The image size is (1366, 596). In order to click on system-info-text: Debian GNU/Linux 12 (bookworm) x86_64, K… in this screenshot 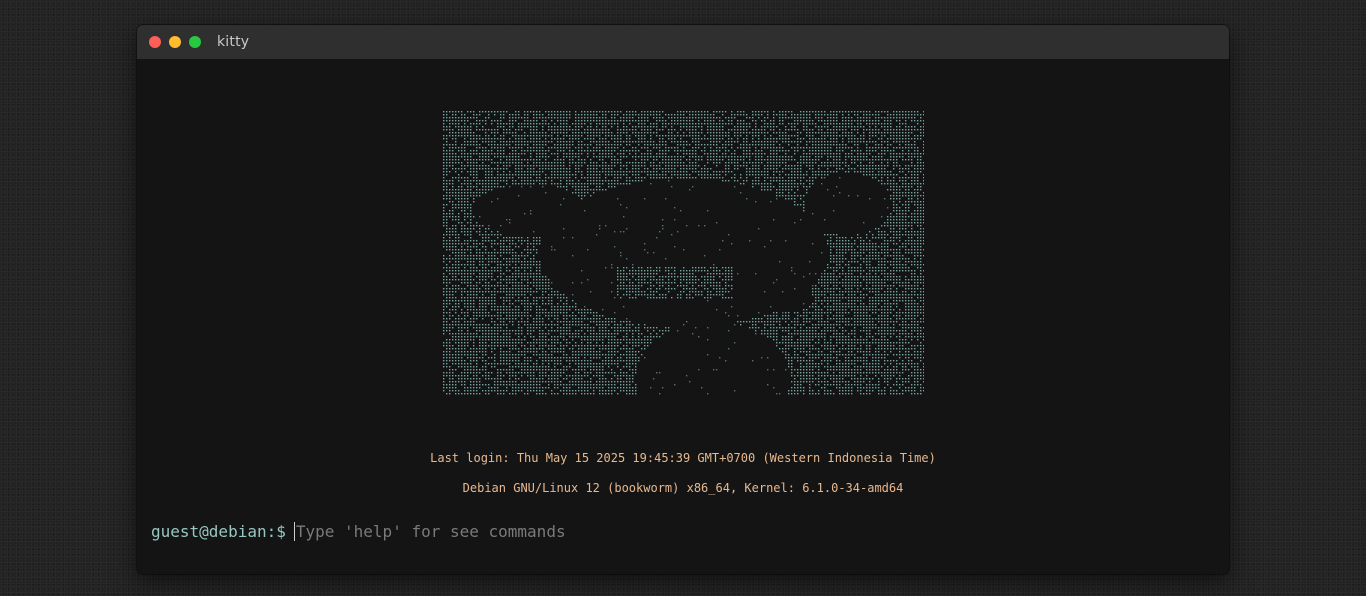, I will do `click(683, 488)`.